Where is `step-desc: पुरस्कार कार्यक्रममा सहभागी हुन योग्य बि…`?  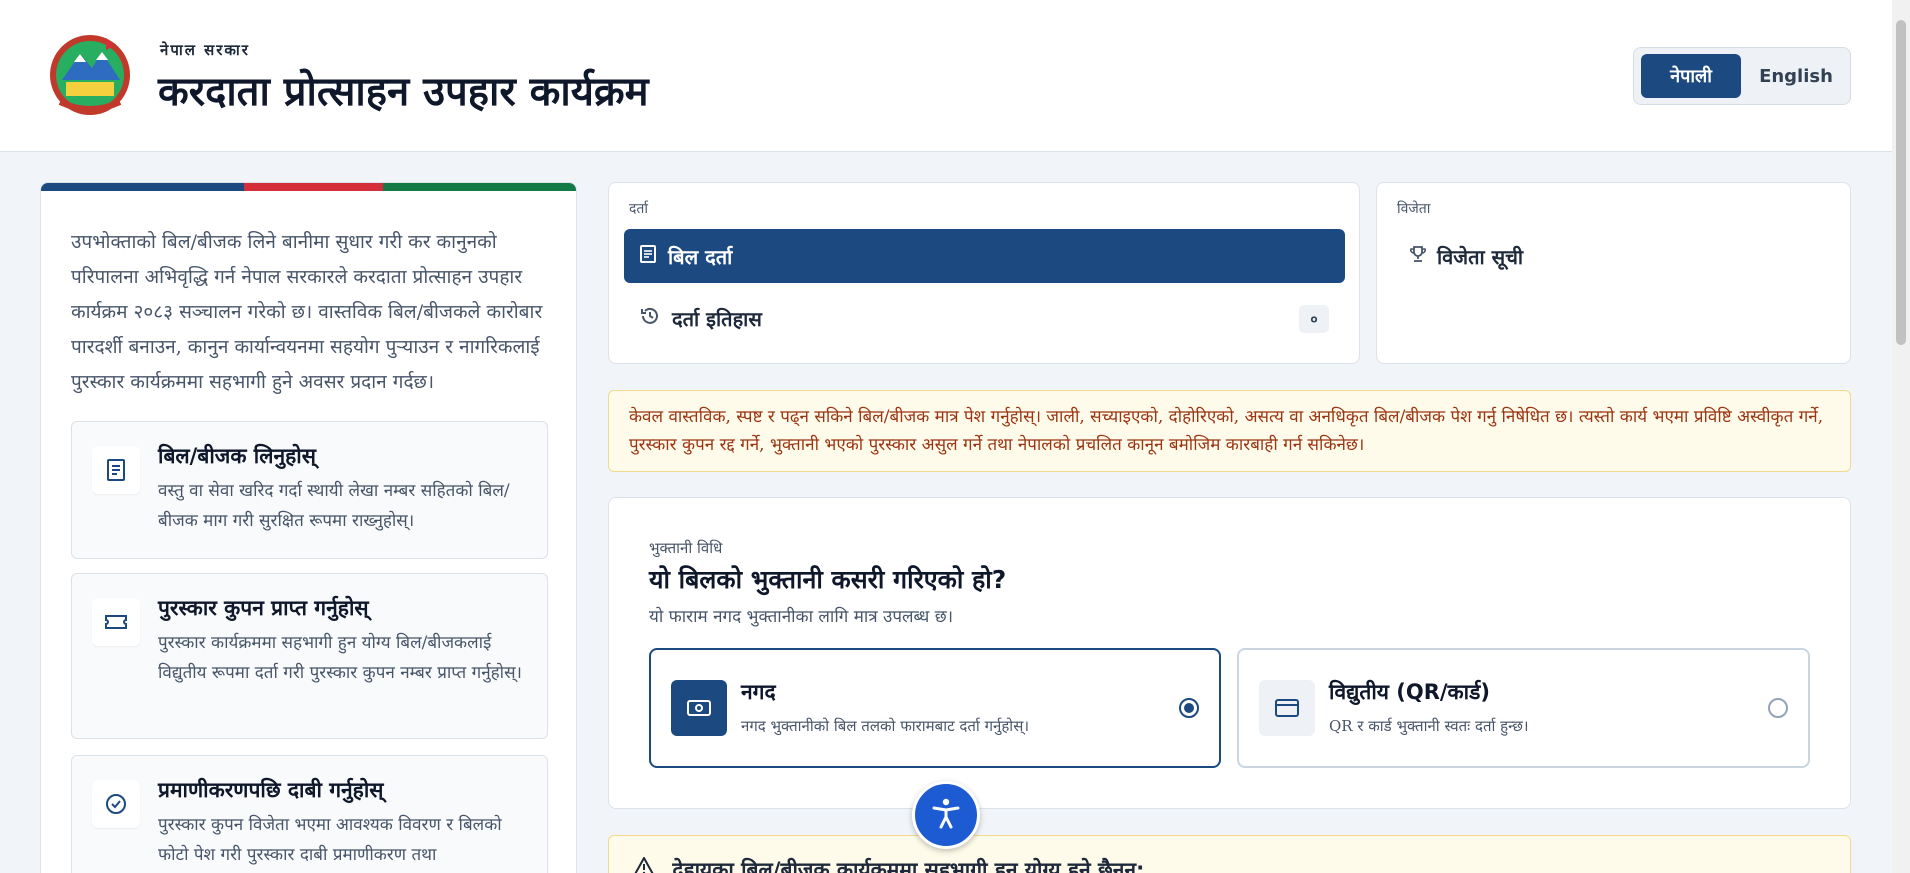 step-desc: पुरस्कार कार्यक्रममा सहभागी हुन योग्य बि… is located at coordinates (340, 658).